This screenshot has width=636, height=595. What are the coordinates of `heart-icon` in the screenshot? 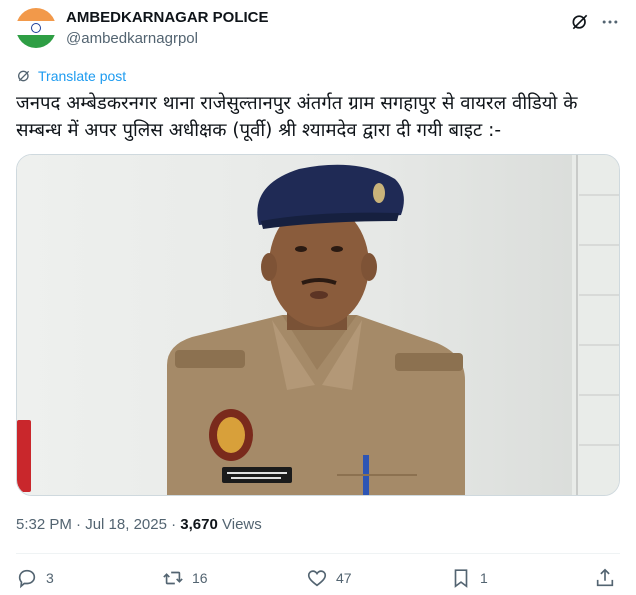 It's located at (317, 578).